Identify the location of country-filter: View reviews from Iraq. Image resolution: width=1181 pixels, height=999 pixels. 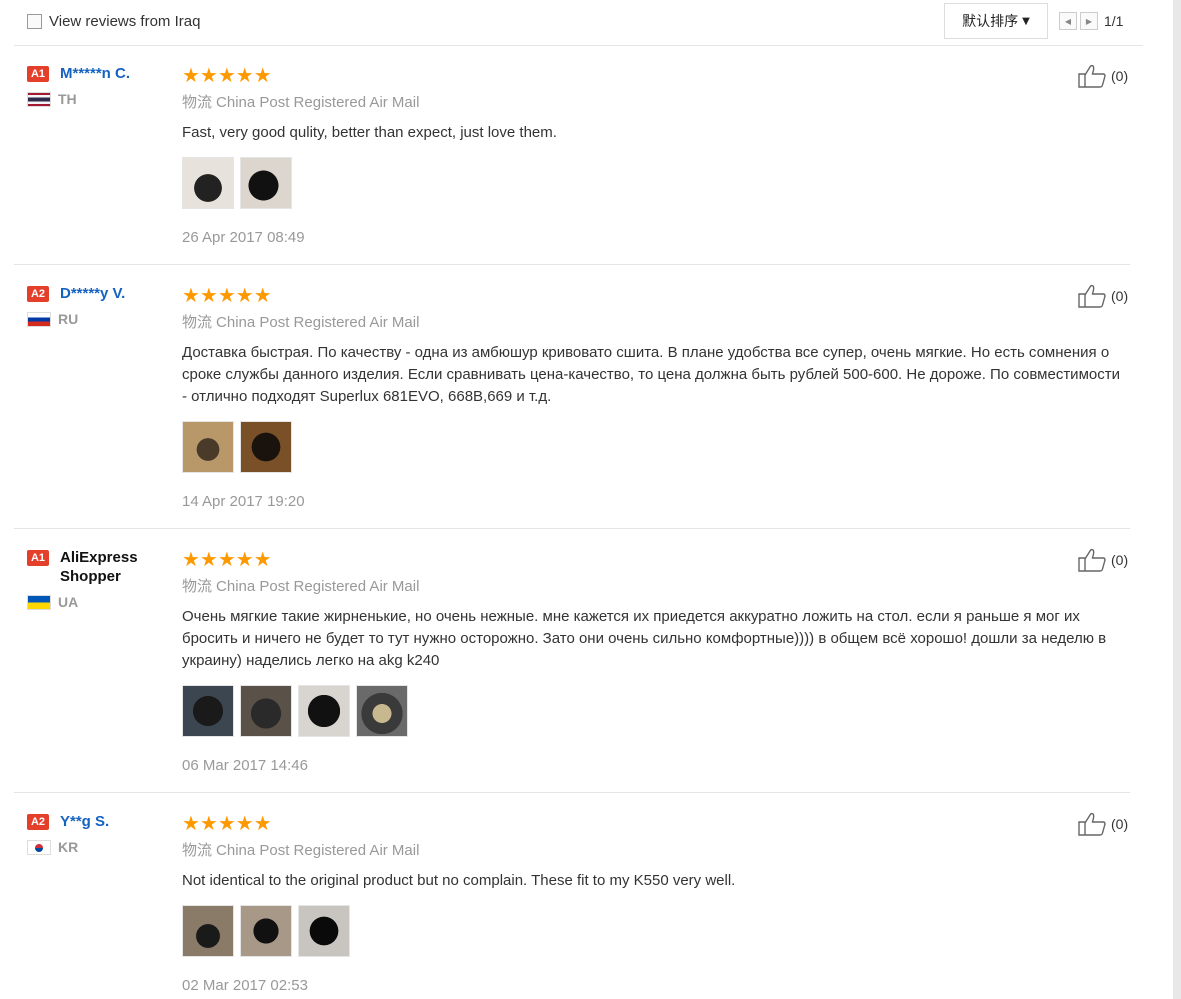
(113, 21).